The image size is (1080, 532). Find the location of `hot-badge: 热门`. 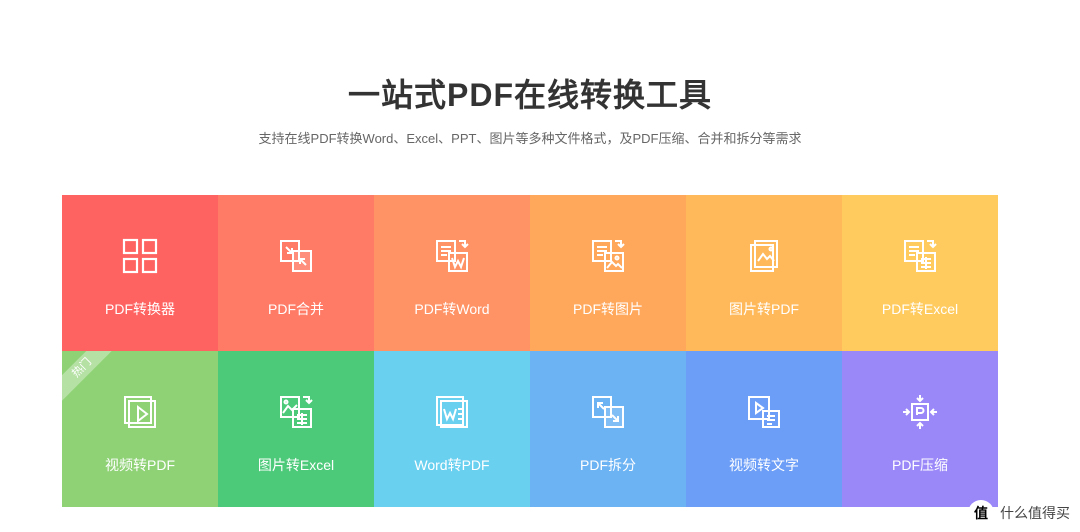

hot-badge: 热门 is located at coordinates (90, 378).